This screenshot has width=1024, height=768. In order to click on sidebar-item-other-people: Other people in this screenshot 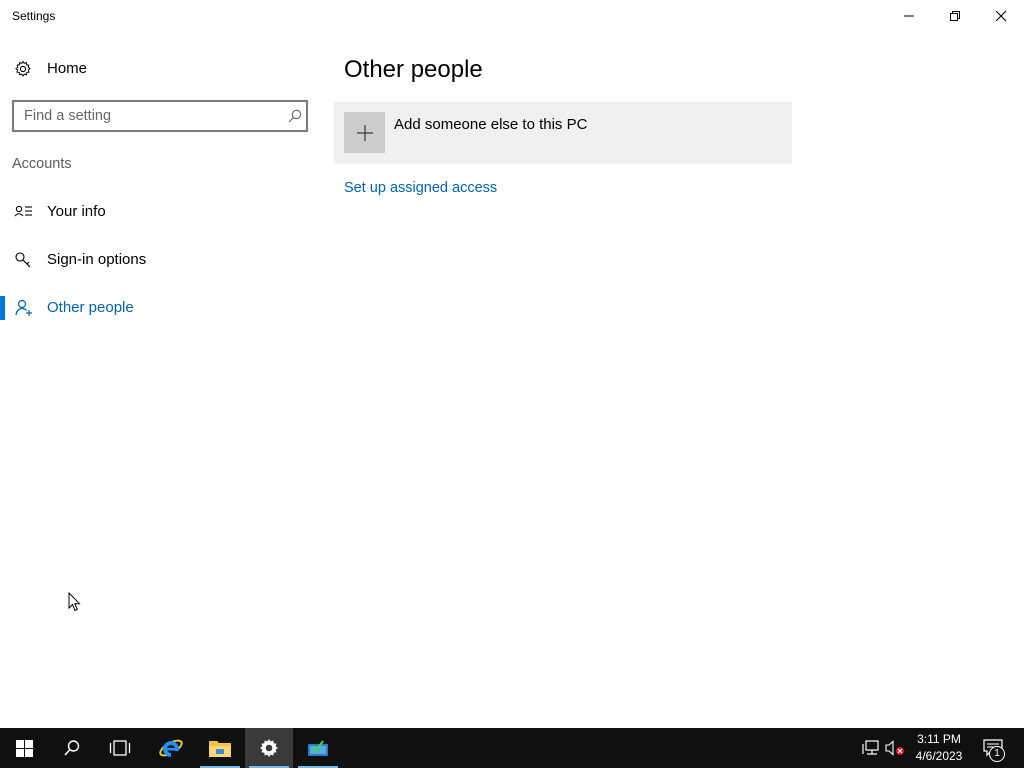, I will do `click(160, 308)`.